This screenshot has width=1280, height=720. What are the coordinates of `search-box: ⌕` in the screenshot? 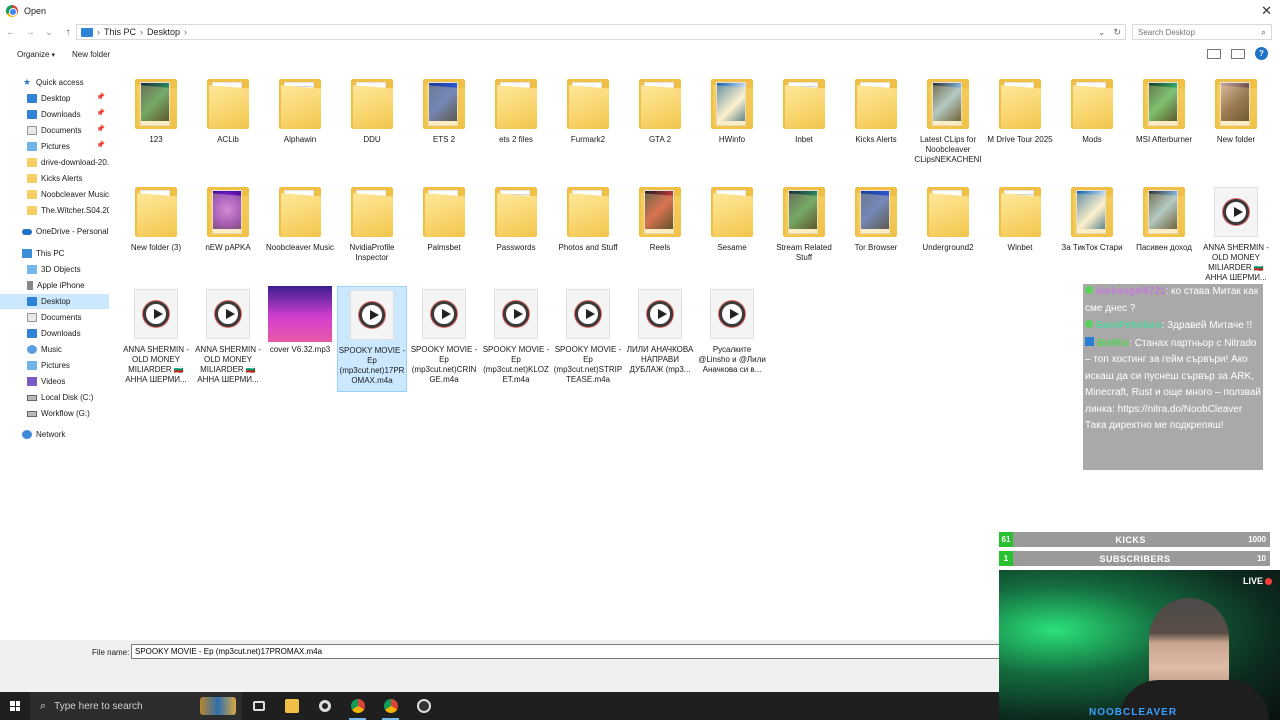 It's located at (1202, 32).